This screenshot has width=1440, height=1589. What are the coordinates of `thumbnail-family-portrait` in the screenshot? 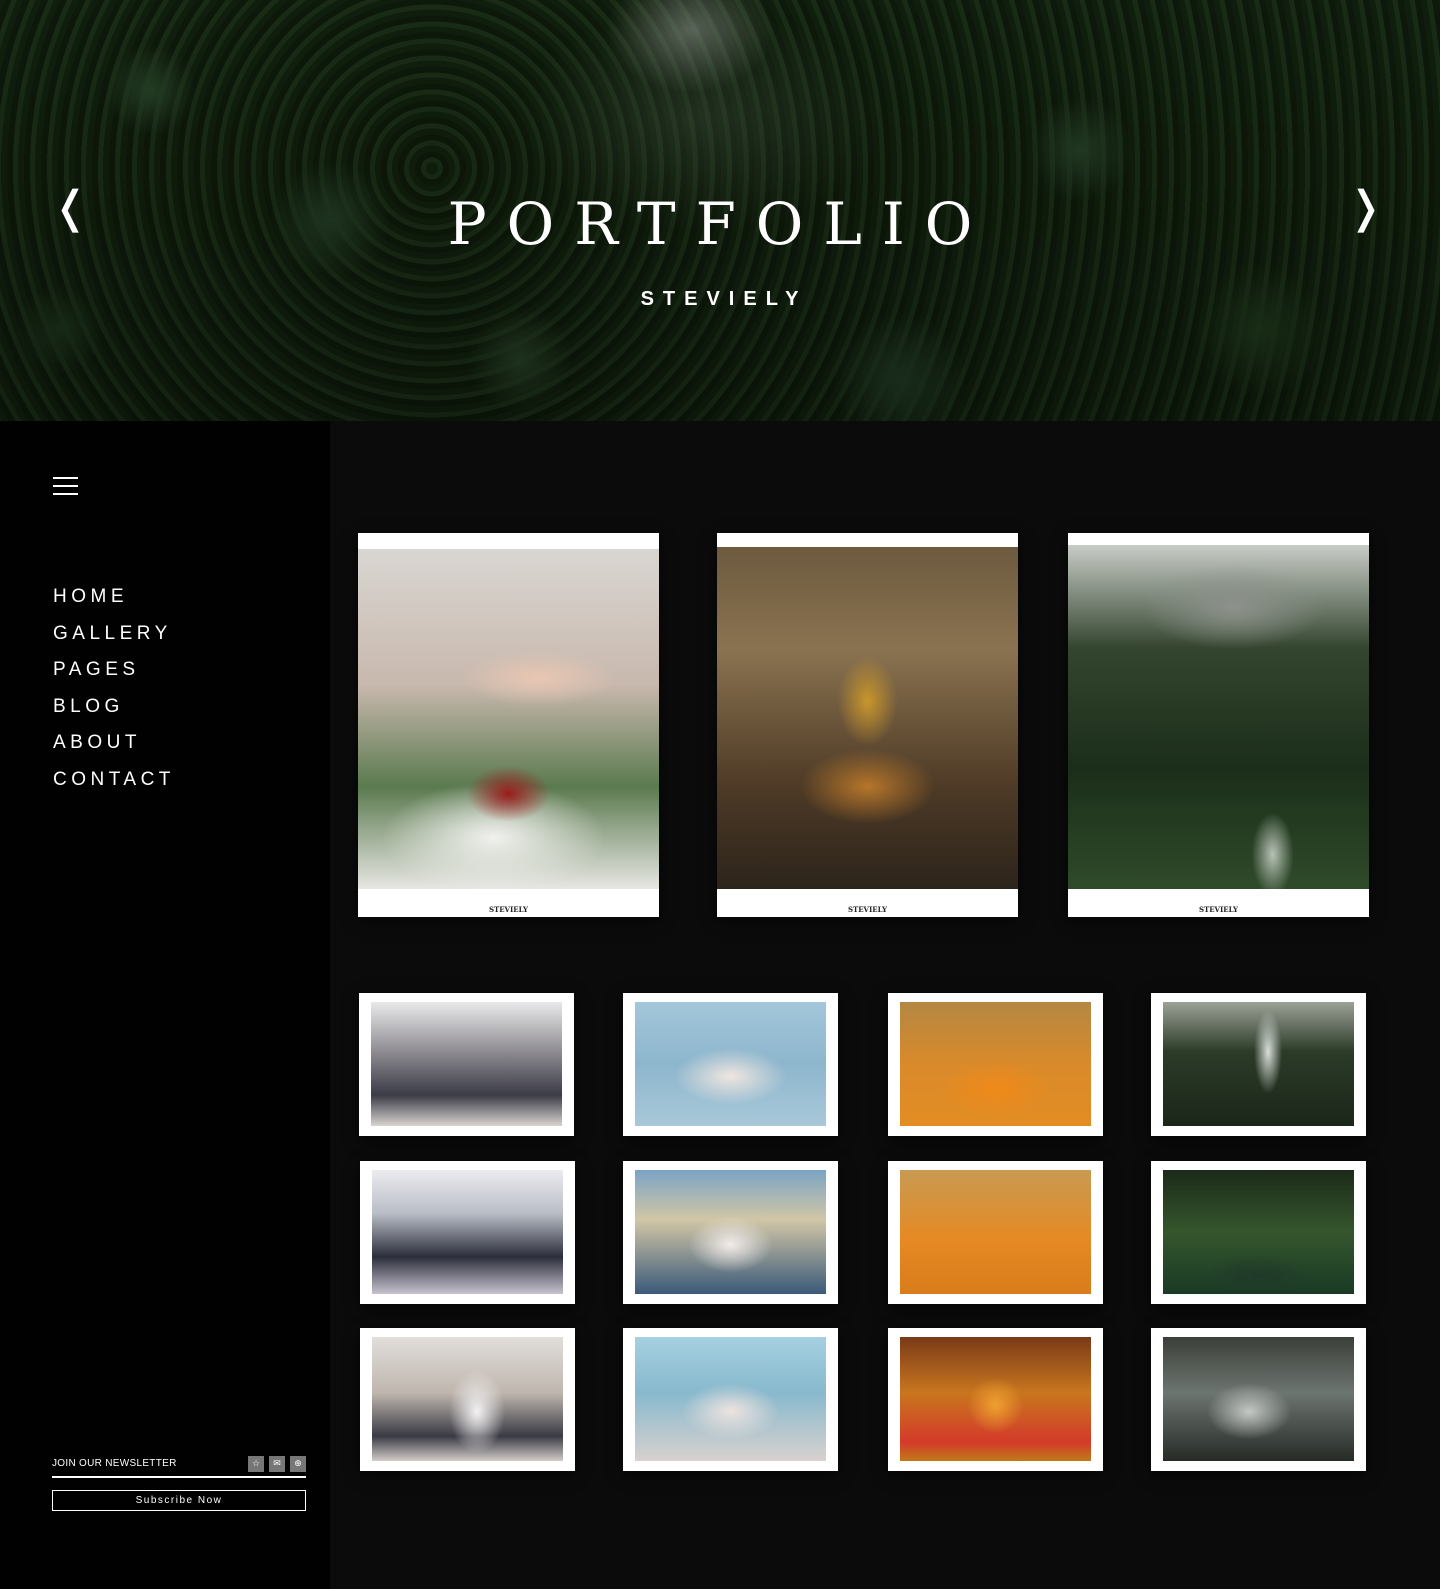 It's located at (730, 1399).